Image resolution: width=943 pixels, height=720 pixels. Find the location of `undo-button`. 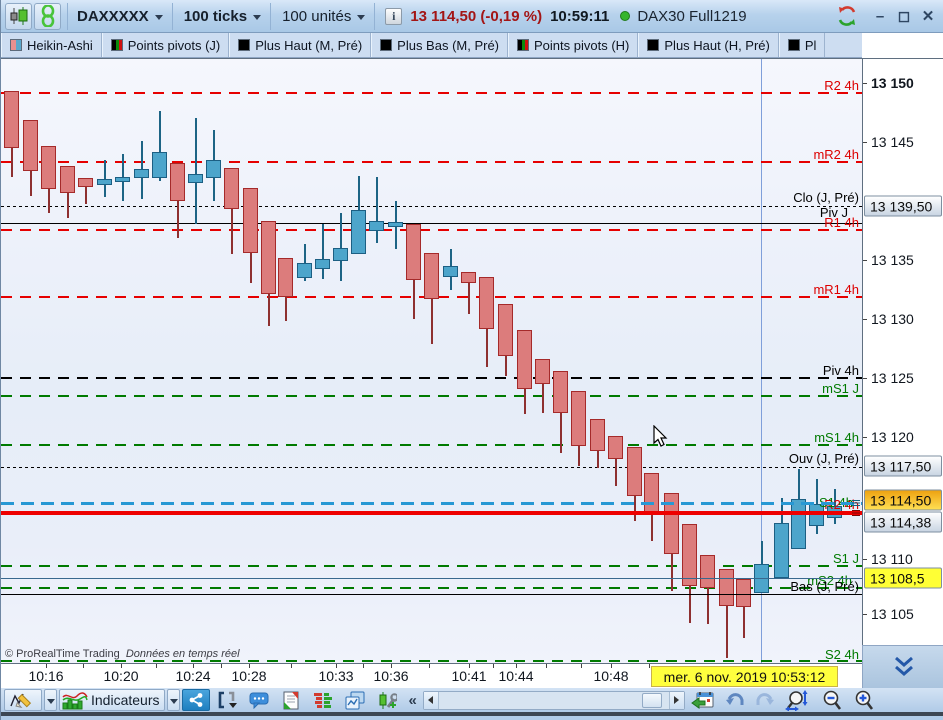

undo-button is located at coordinates (735, 700).